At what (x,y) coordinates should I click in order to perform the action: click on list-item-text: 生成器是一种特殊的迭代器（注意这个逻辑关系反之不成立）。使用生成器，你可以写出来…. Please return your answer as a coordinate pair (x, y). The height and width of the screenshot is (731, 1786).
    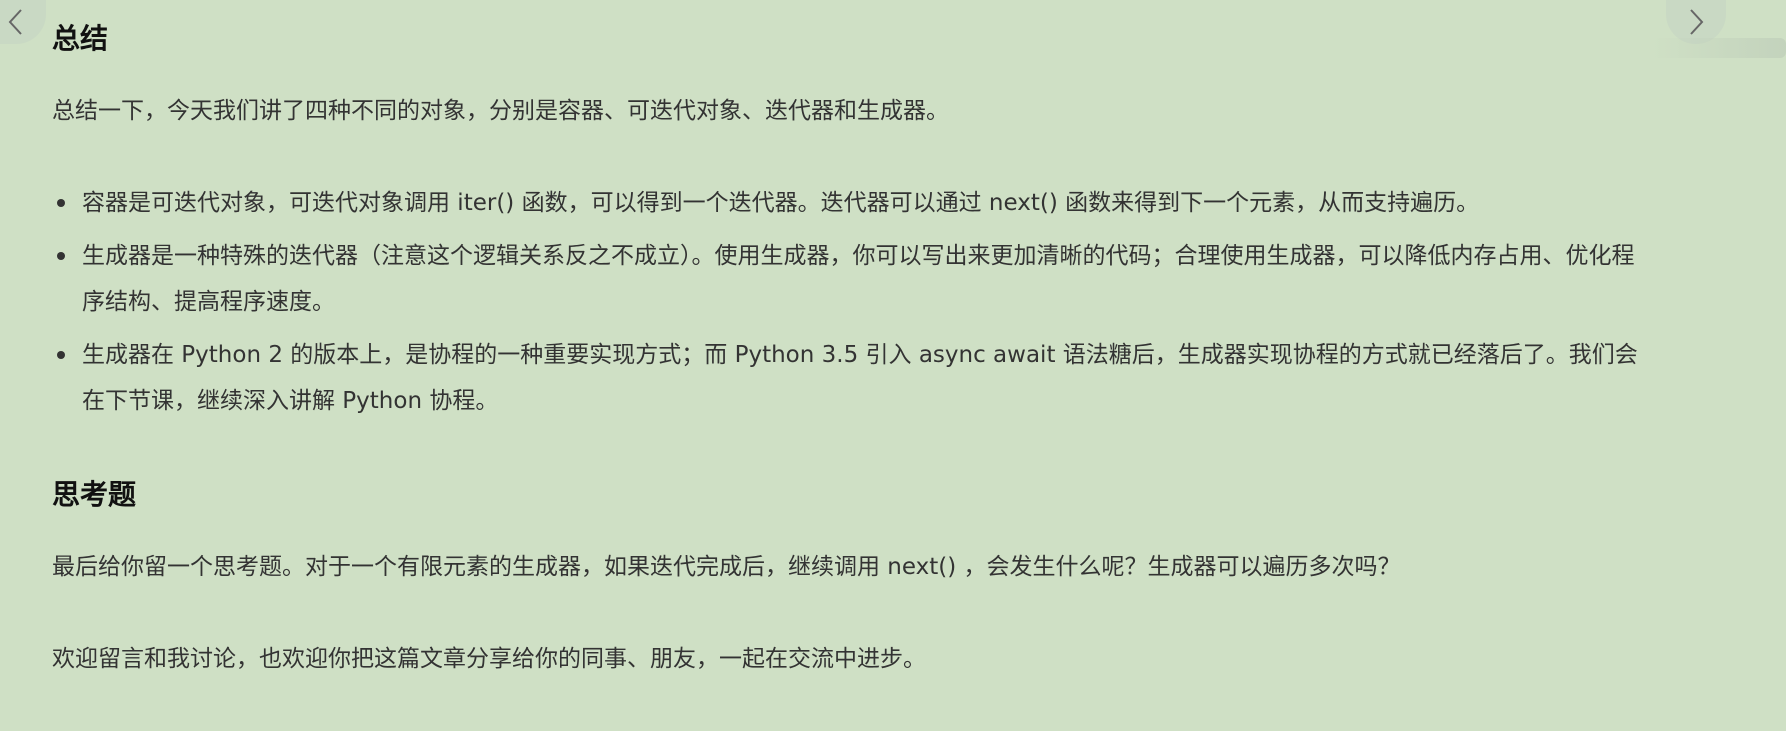
    Looking at the image, I should click on (858, 279).